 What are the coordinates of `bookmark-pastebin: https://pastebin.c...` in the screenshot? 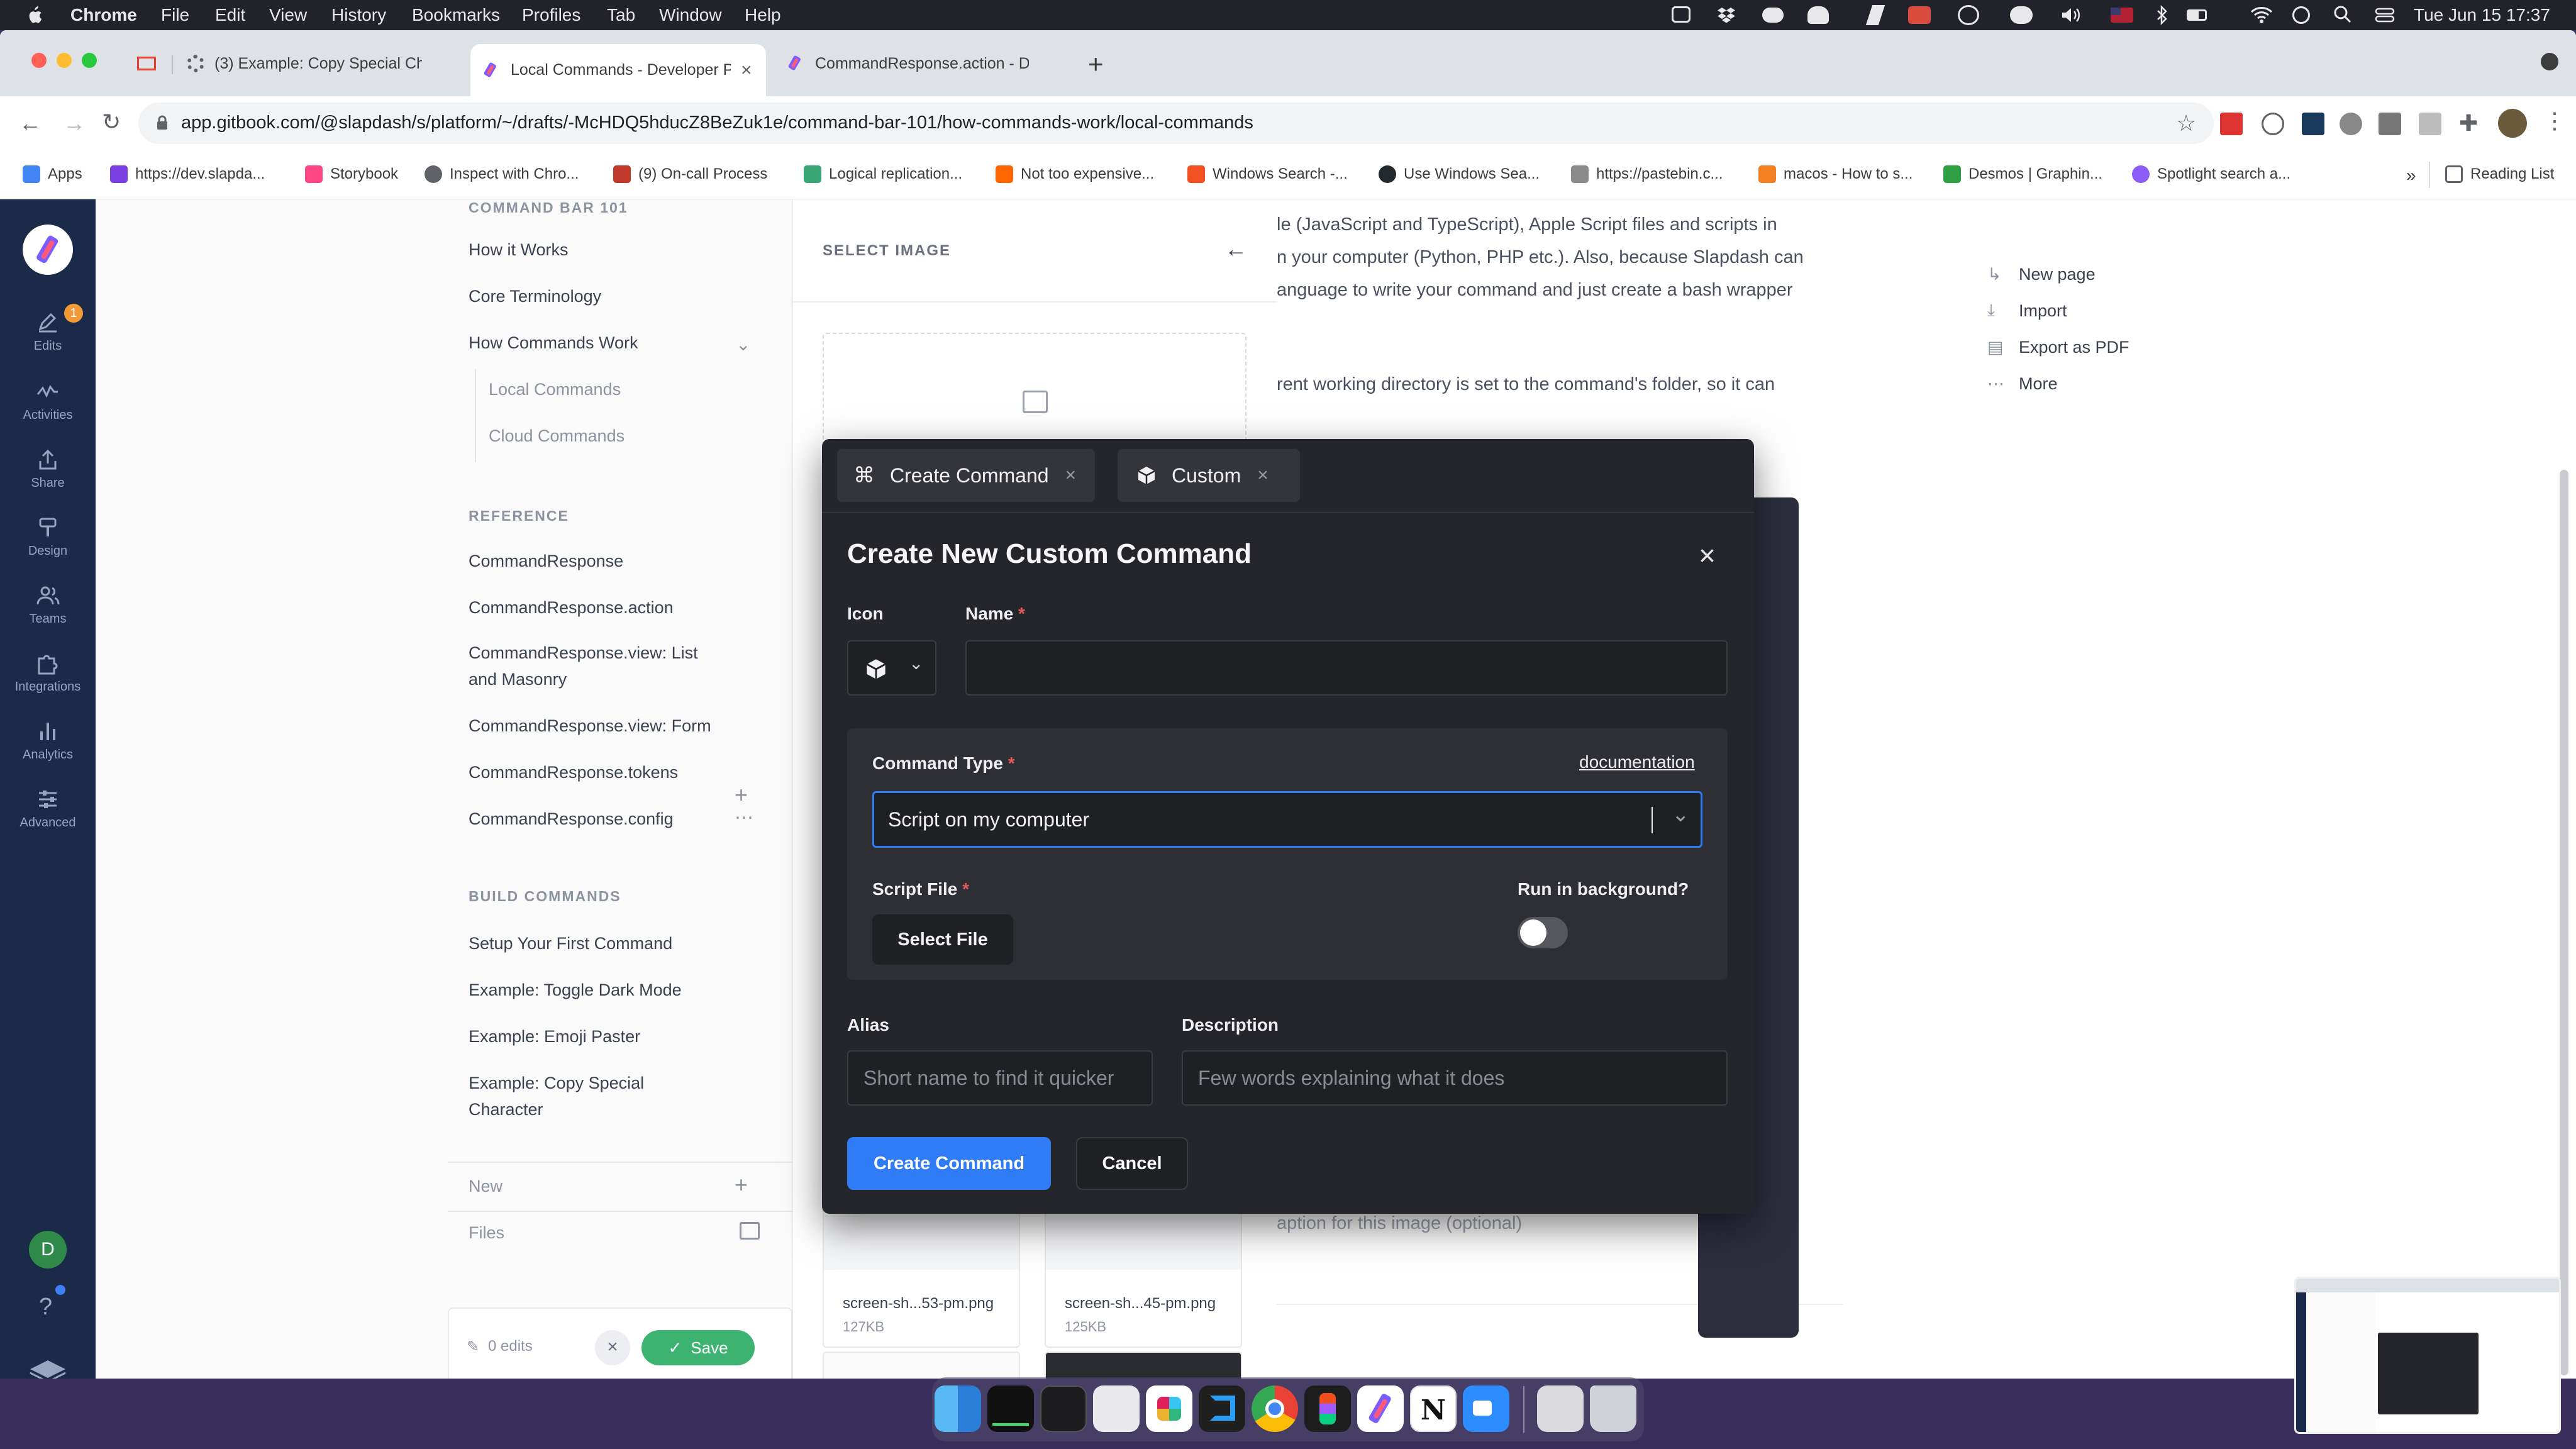 It's located at (1647, 174).